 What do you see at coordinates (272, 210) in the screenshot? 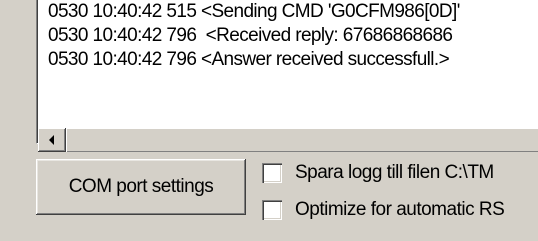
I see `optimize-checkbox` at bounding box center [272, 210].